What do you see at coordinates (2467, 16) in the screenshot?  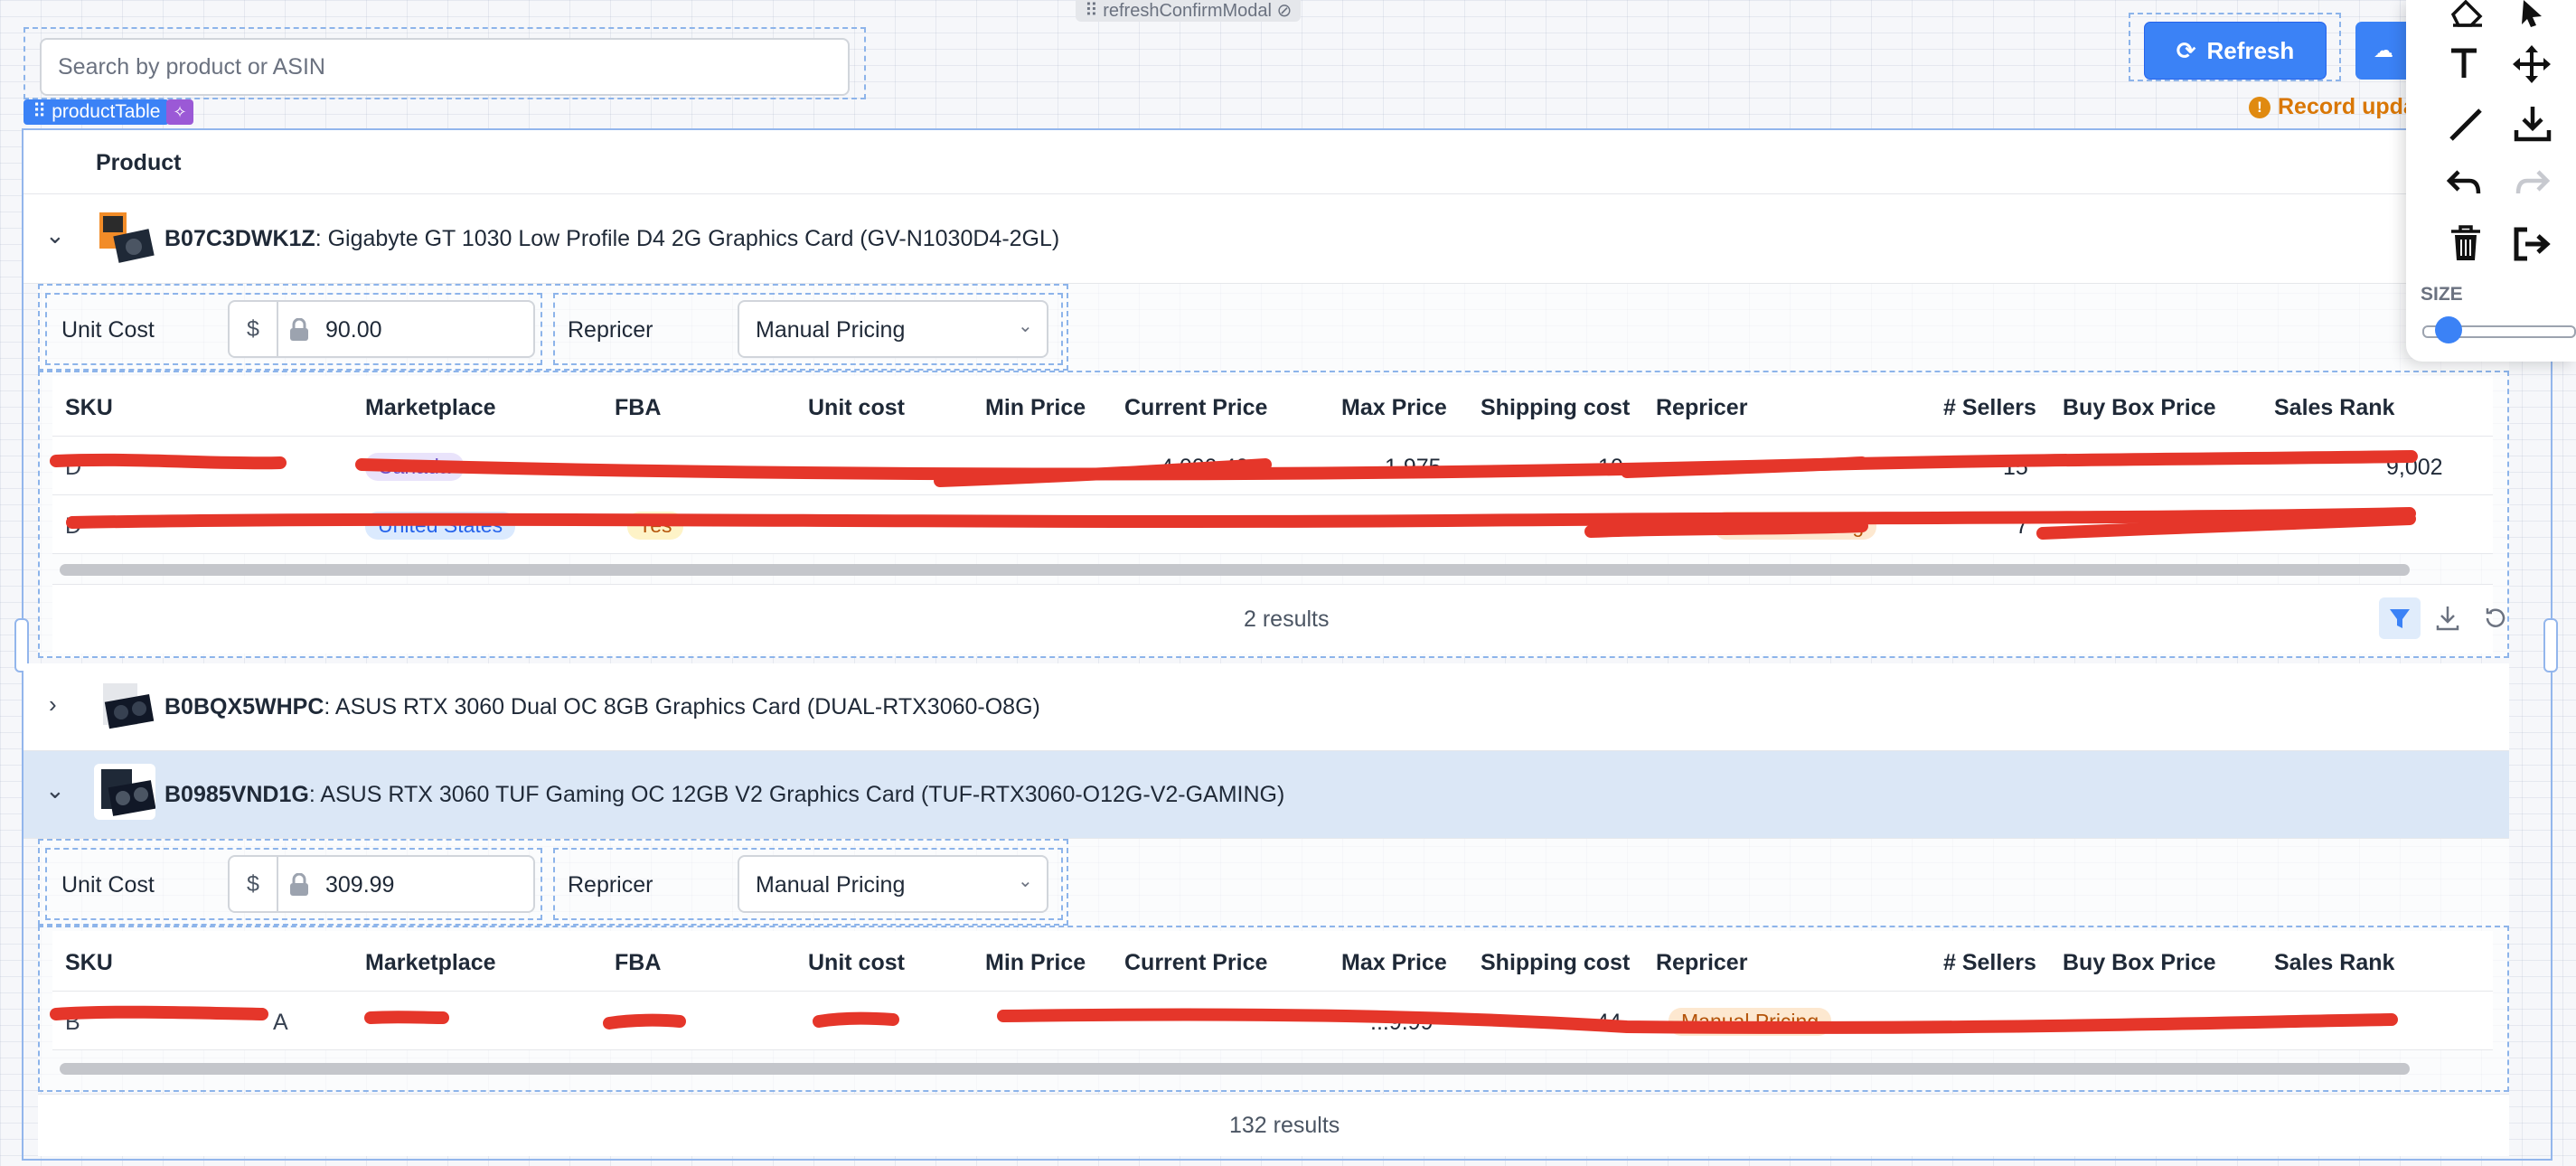 I see `eraser-icon` at bounding box center [2467, 16].